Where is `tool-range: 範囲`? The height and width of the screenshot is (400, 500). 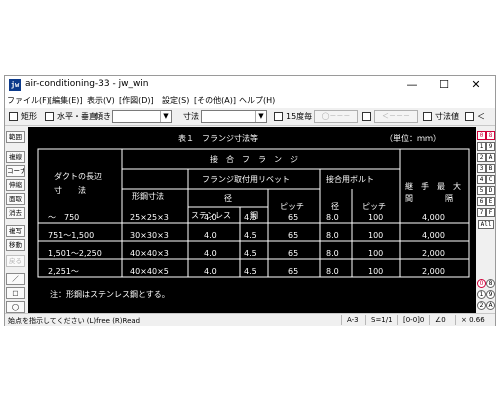
tool-range: 範囲 is located at coordinates (15, 137).